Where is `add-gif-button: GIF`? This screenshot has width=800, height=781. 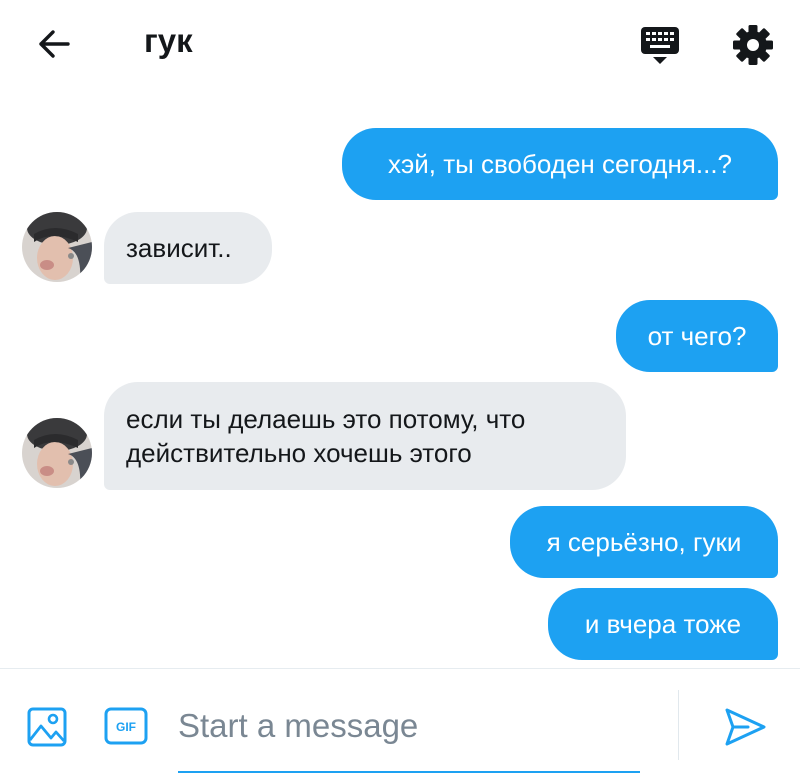
add-gif-button: GIF is located at coordinates (126, 726).